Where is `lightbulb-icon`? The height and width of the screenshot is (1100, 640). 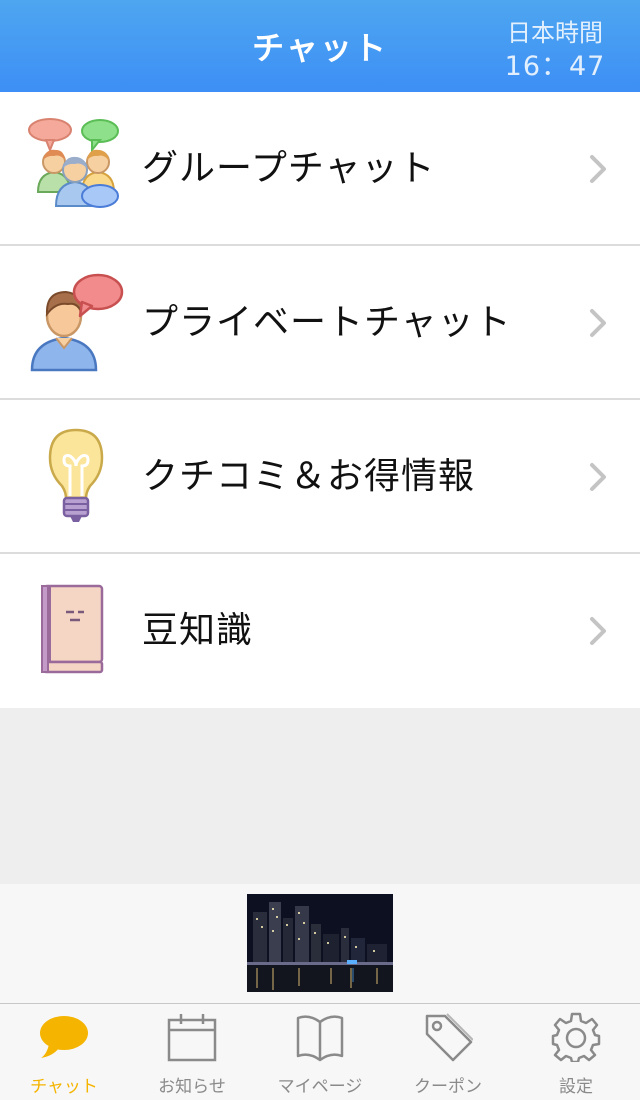
lightbulb-icon is located at coordinates (76, 476).